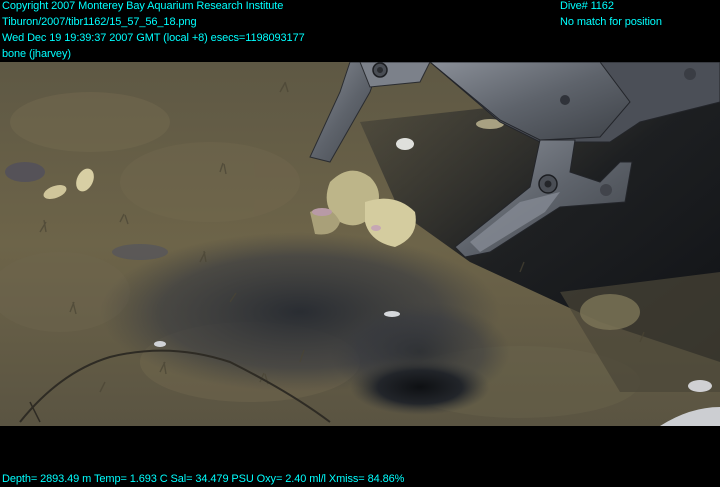 The image size is (720, 487). I want to click on white-debris, so click(700, 386).